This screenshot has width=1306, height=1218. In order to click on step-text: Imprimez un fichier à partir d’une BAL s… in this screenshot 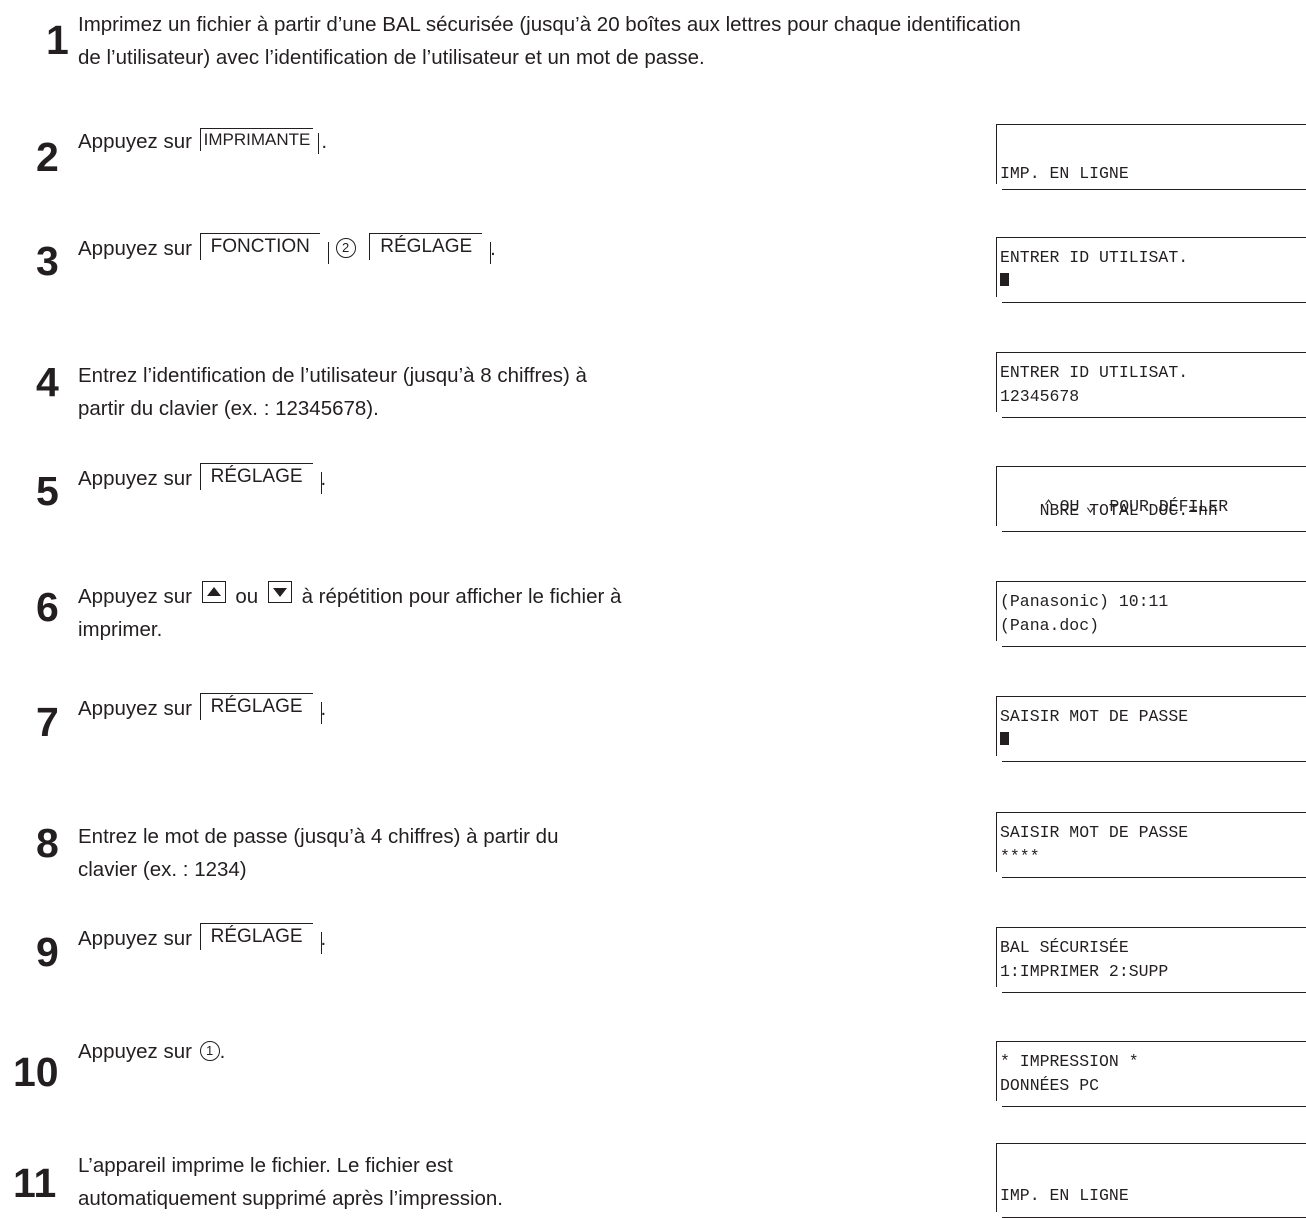, I will do `click(549, 41)`.